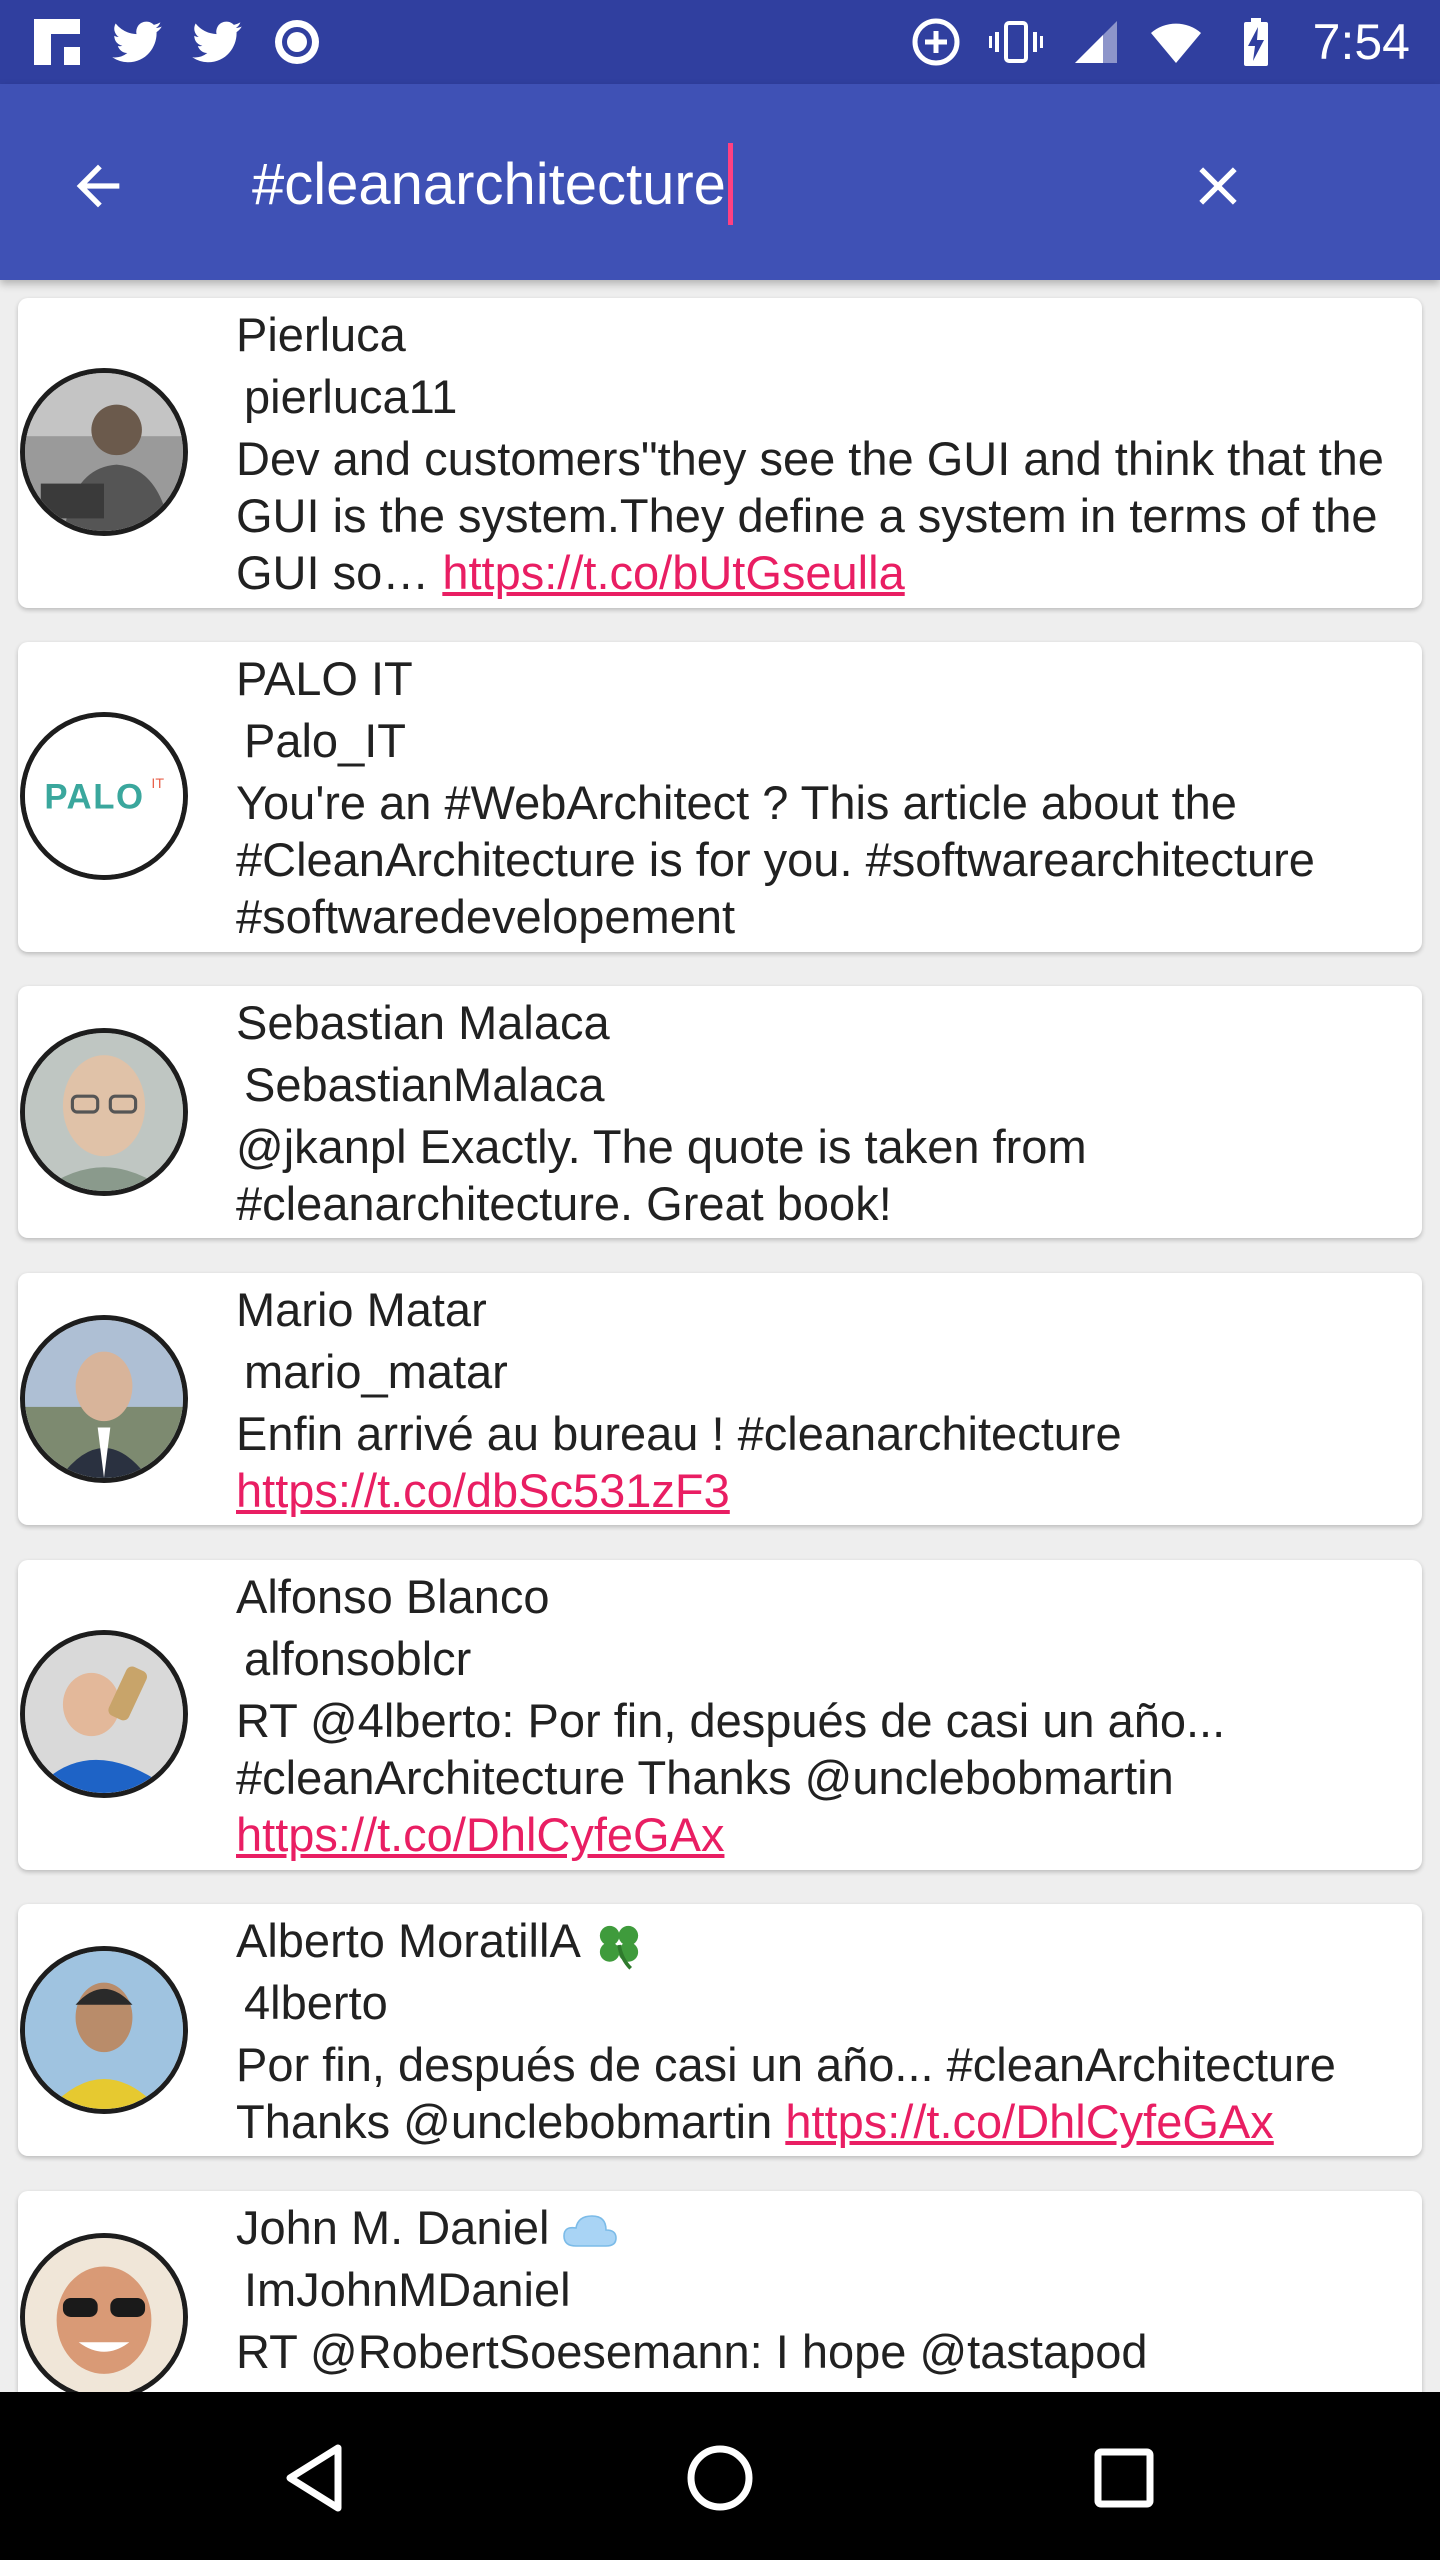 The width and height of the screenshot is (1440, 2560). What do you see at coordinates (57, 42) in the screenshot?
I see `flipboard-icon` at bounding box center [57, 42].